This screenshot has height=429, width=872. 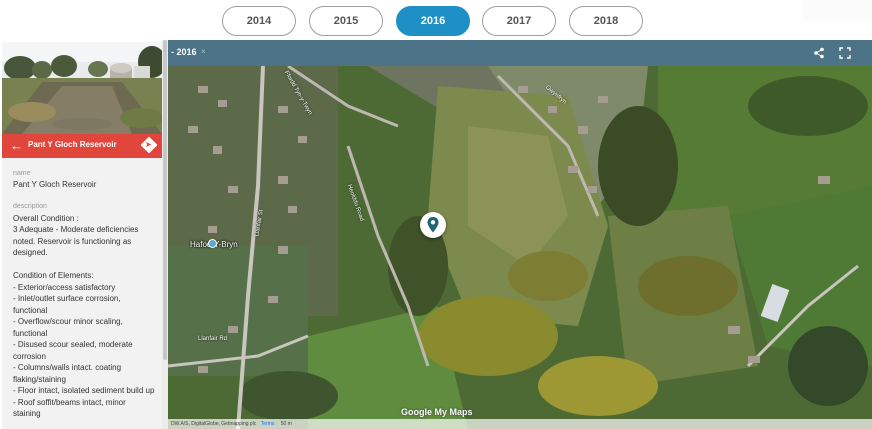 I want to click on year-tab-bar: 2014 2015 2016 2017 2018, so click(x=436, y=20).